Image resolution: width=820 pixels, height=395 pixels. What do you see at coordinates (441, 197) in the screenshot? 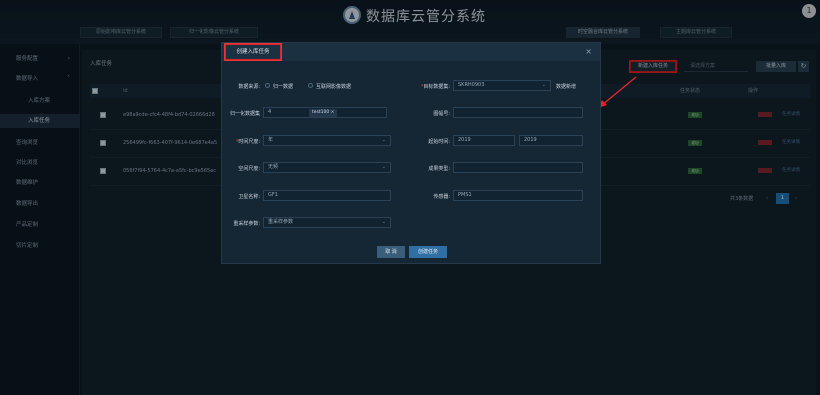
I see `sensor-label: 传感器:` at bounding box center [441, 197].